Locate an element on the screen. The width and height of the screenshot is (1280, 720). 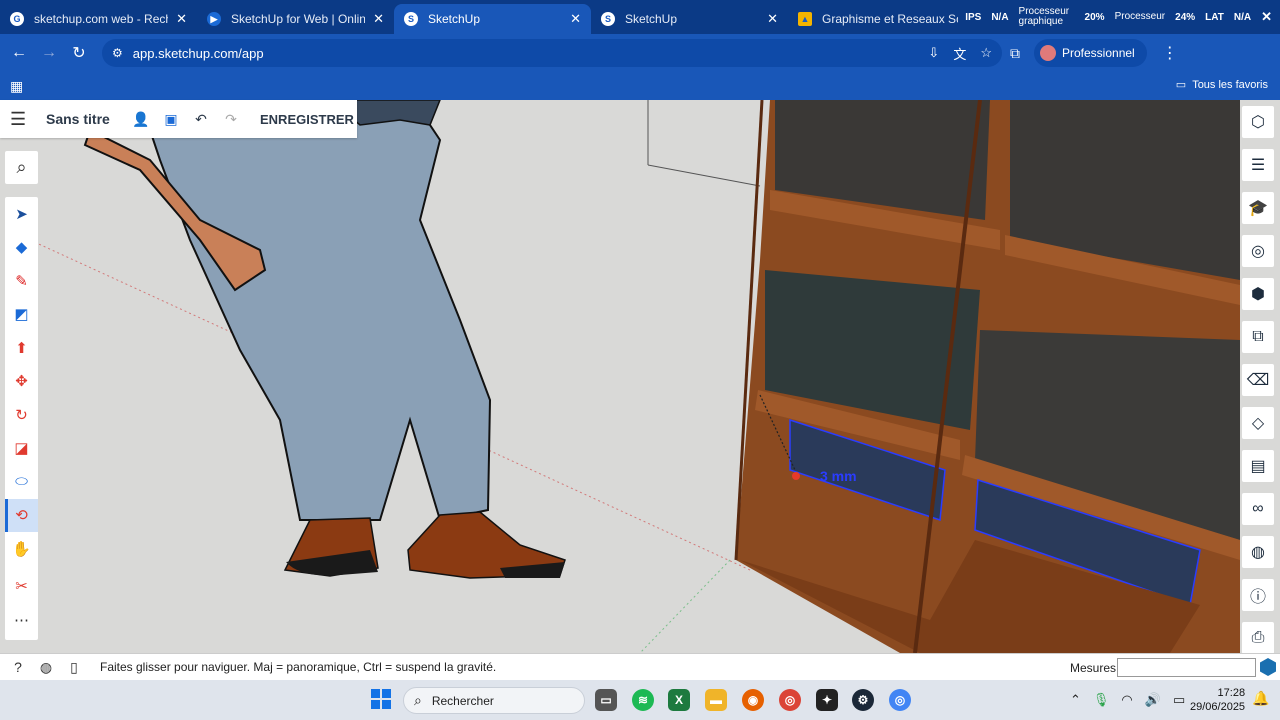
profile-button: Professionnel is located at coordinates (1090, 53).